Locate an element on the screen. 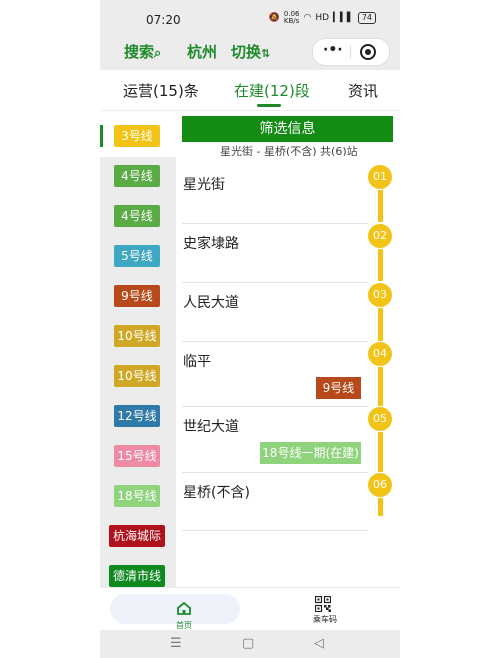 The height and width of the screenshot is (658, 500). station-number-badge: 02 is located at coordinates (380, 236).